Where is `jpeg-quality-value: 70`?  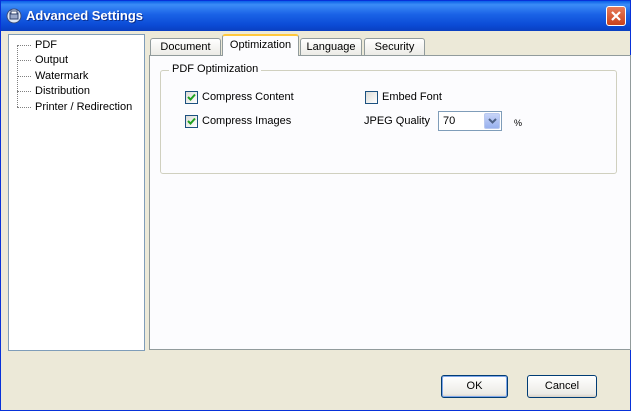
jpeg-quality-value: 70 is located at coordinates (449, 121).